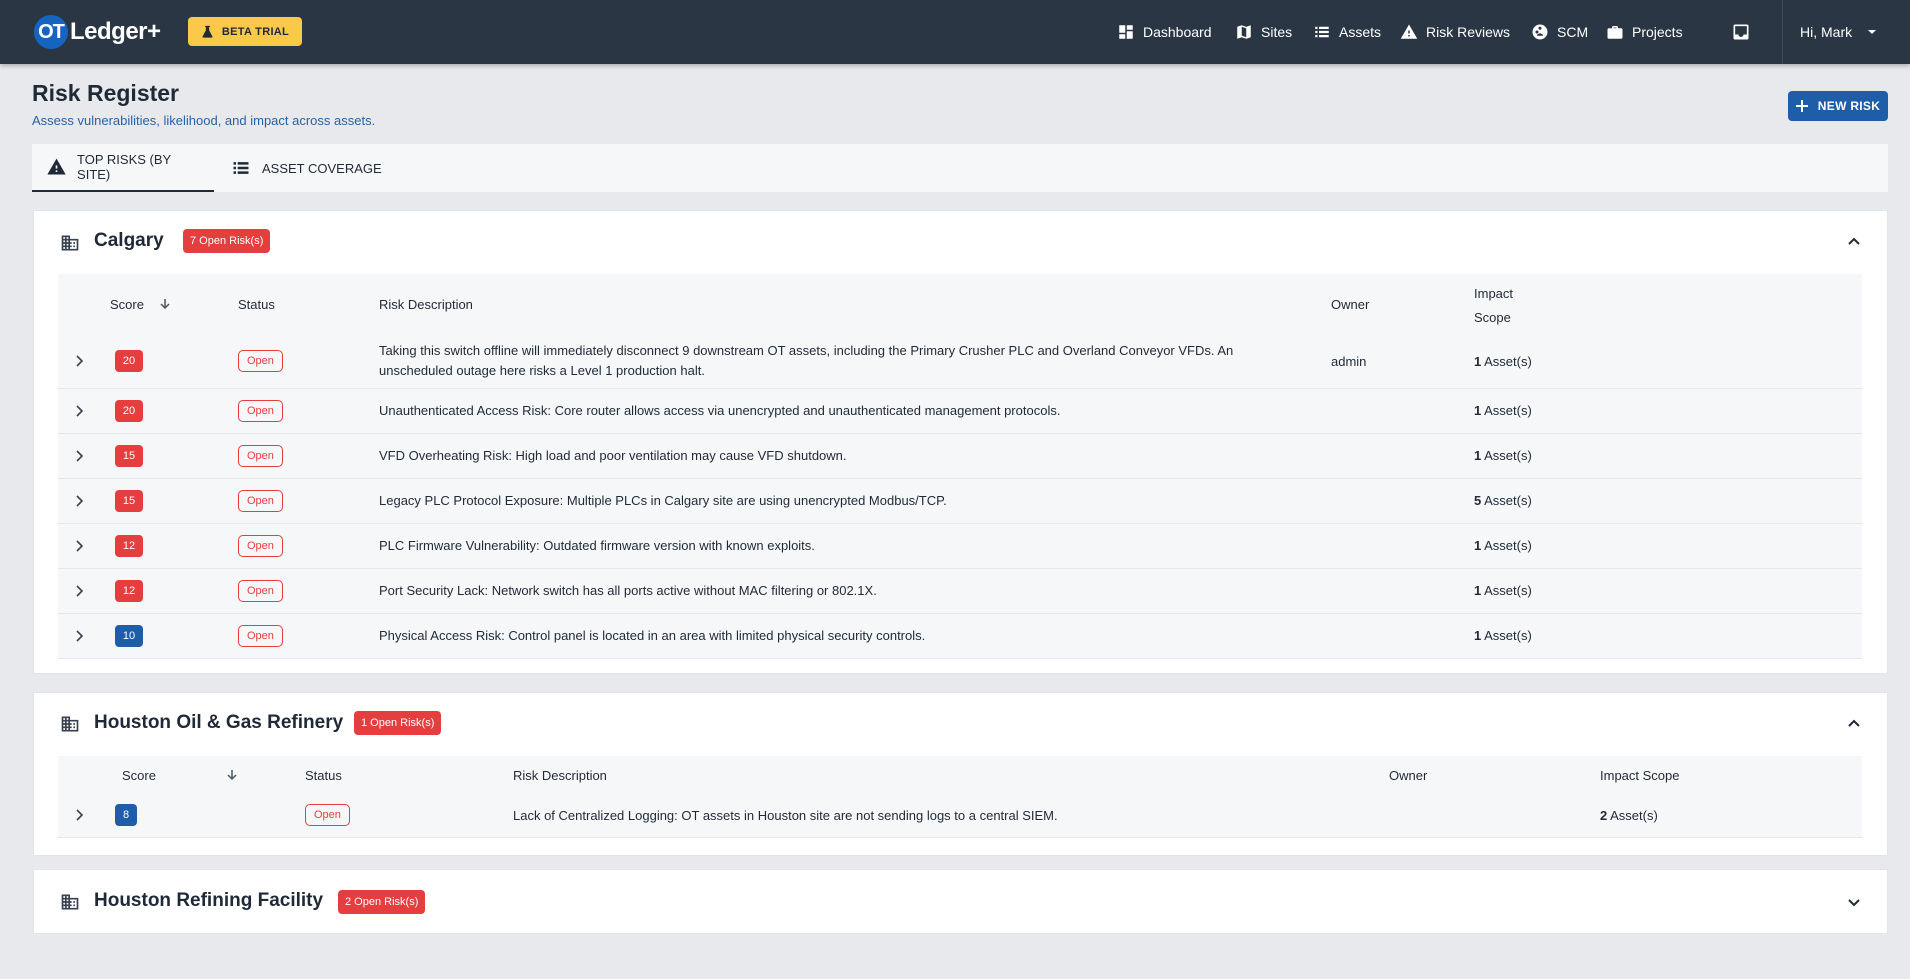 The width and height of the screenshot is (1910, 979). I want to click on beta-trial-badge: BETA TRIAL, so click(245, 31).